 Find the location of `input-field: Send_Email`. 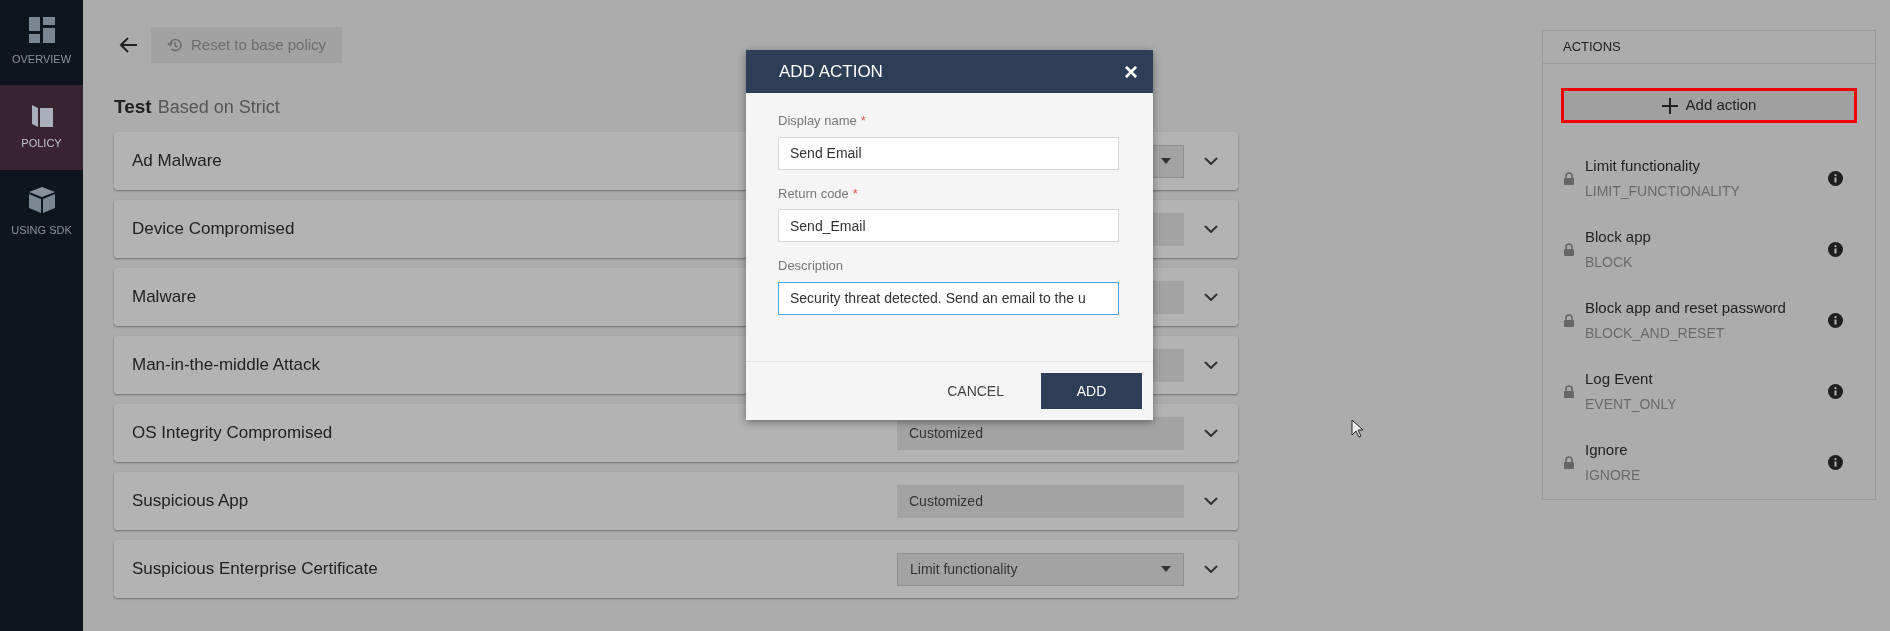

input-field: Send_Email is located at coordinates (948, 225).